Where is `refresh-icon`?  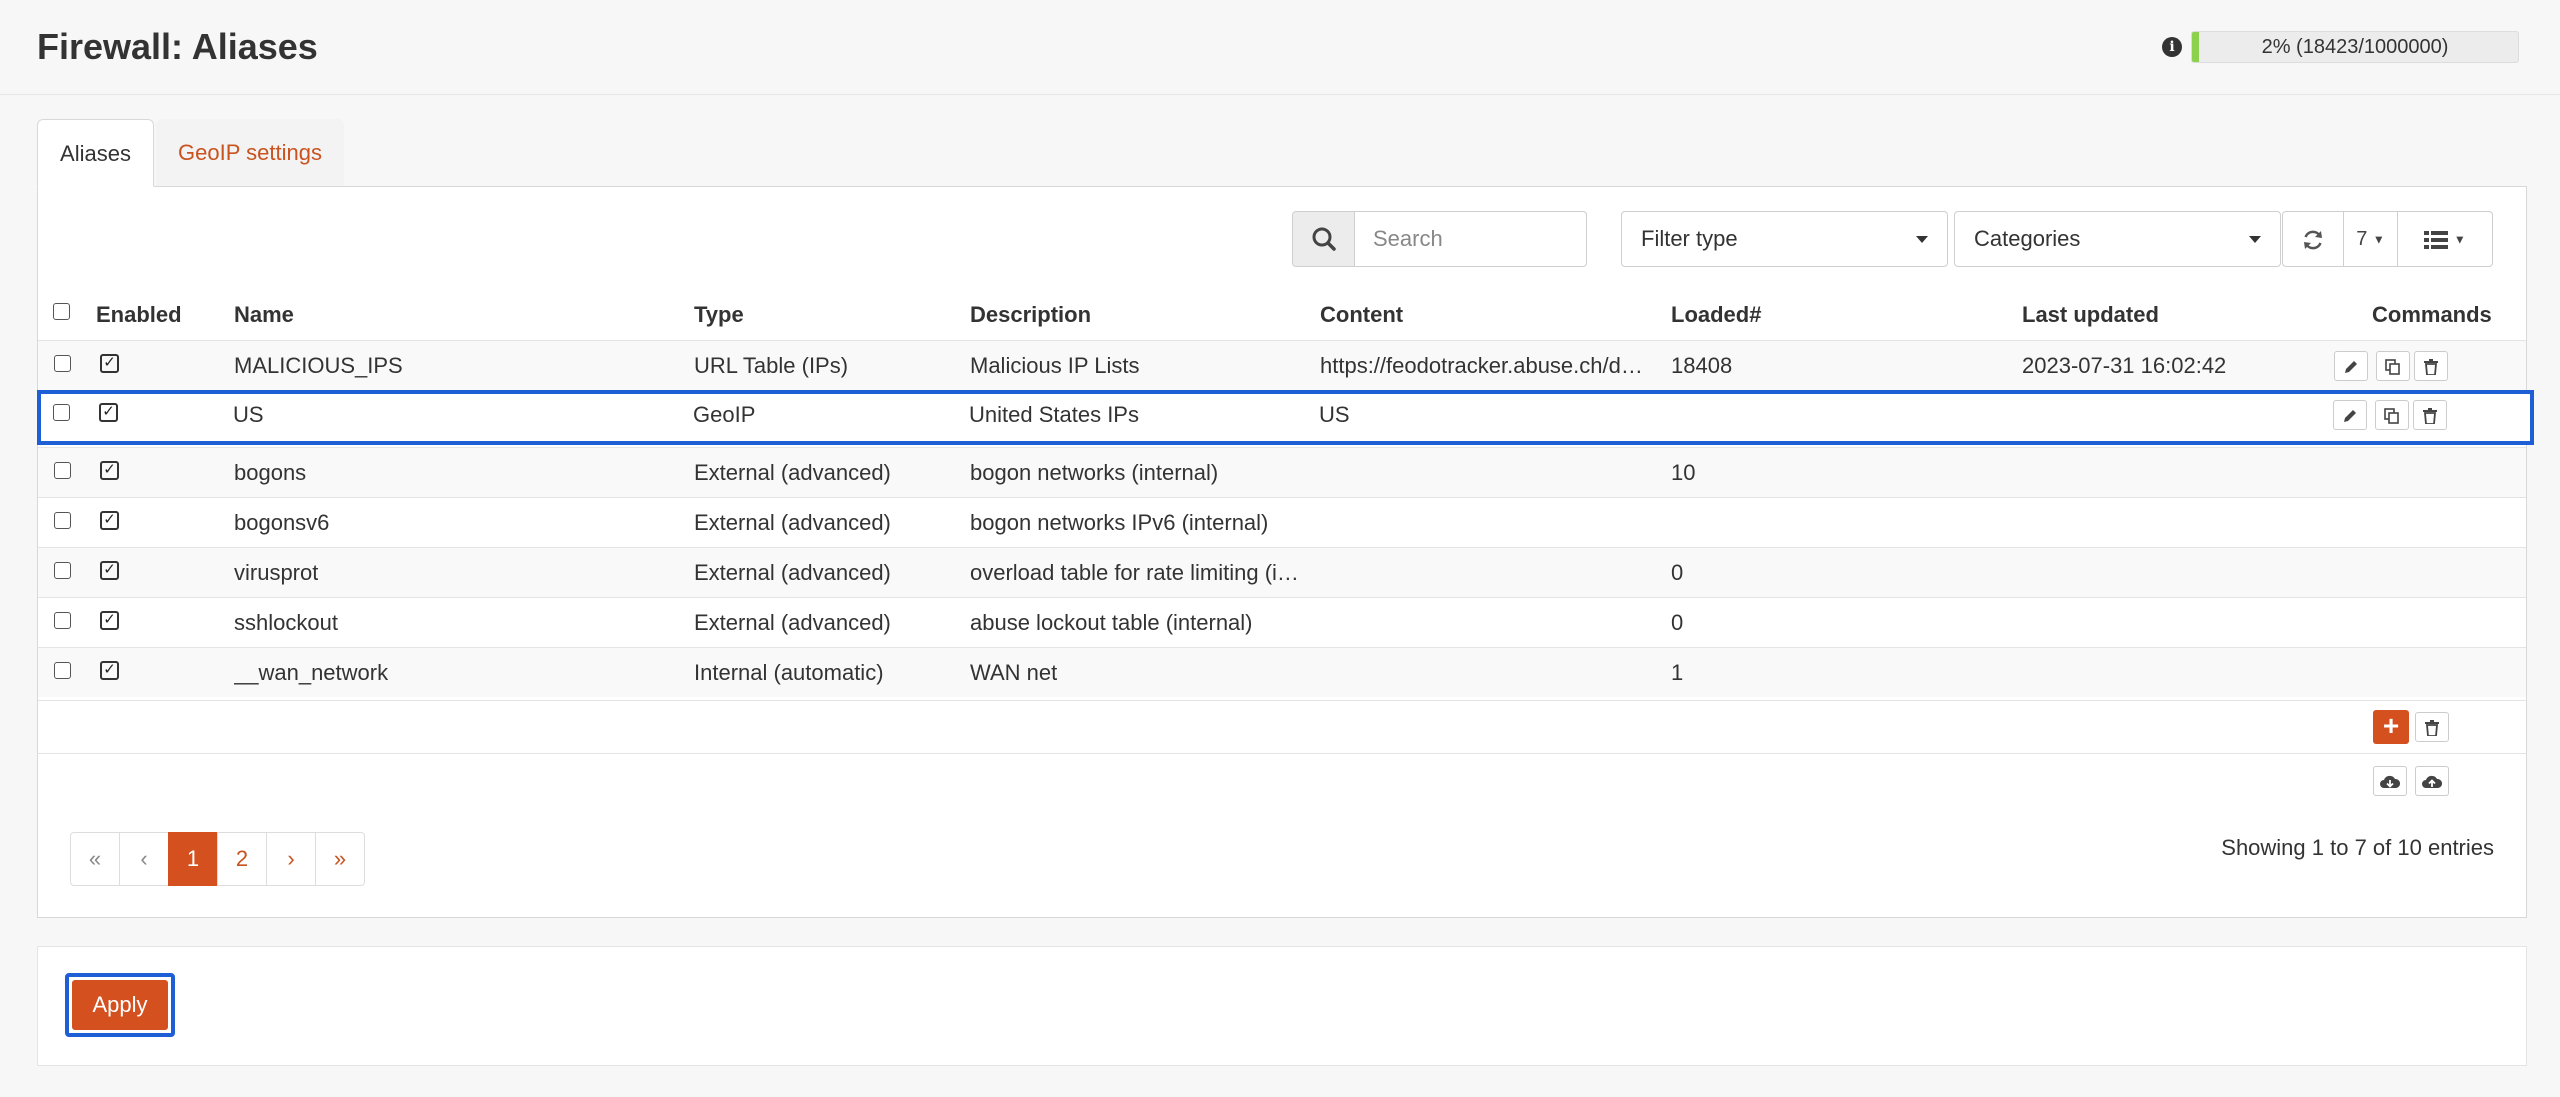 refresh-icon is located at coordinates (2313, 240).